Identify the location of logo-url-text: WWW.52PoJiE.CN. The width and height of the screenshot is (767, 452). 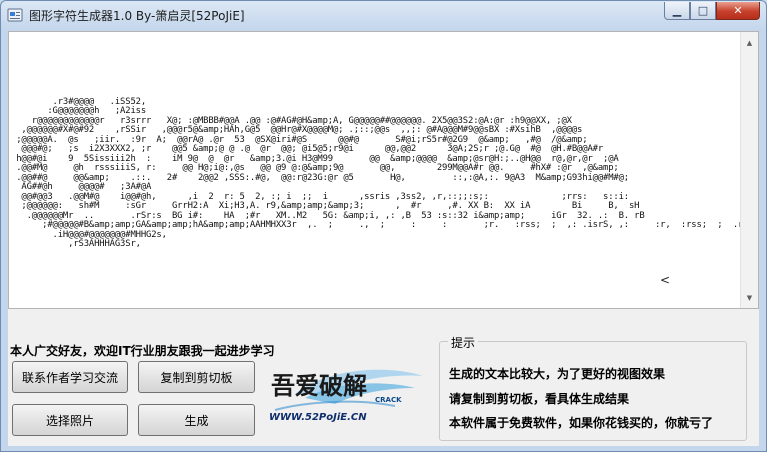
(318, 417).